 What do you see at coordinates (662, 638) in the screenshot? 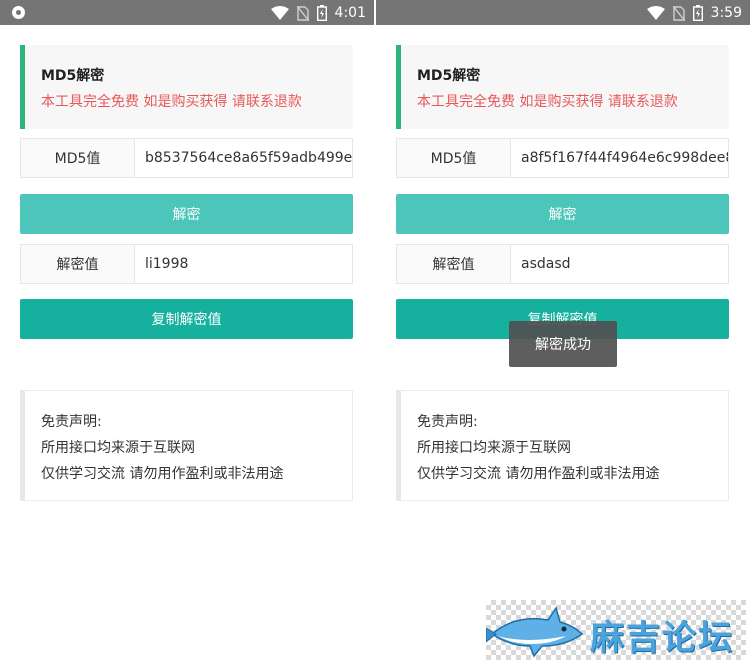
I see `watermark-text: 麻吉论坛` at bounding box center [662, 638].